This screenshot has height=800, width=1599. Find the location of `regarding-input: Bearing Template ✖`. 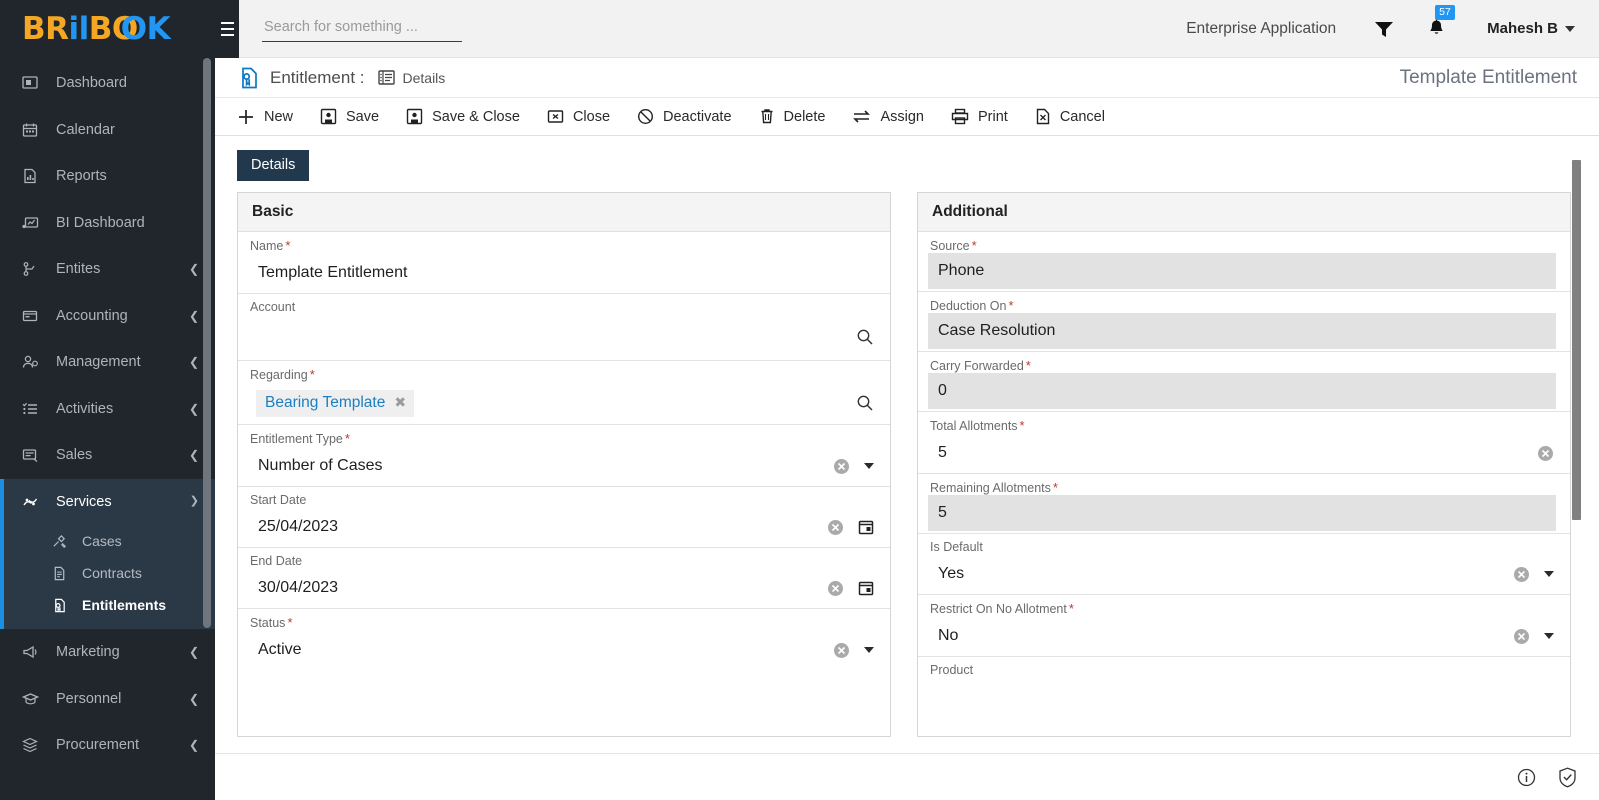

regarding-input: Bearing Template ✖ is located at coordinates (547, 403).